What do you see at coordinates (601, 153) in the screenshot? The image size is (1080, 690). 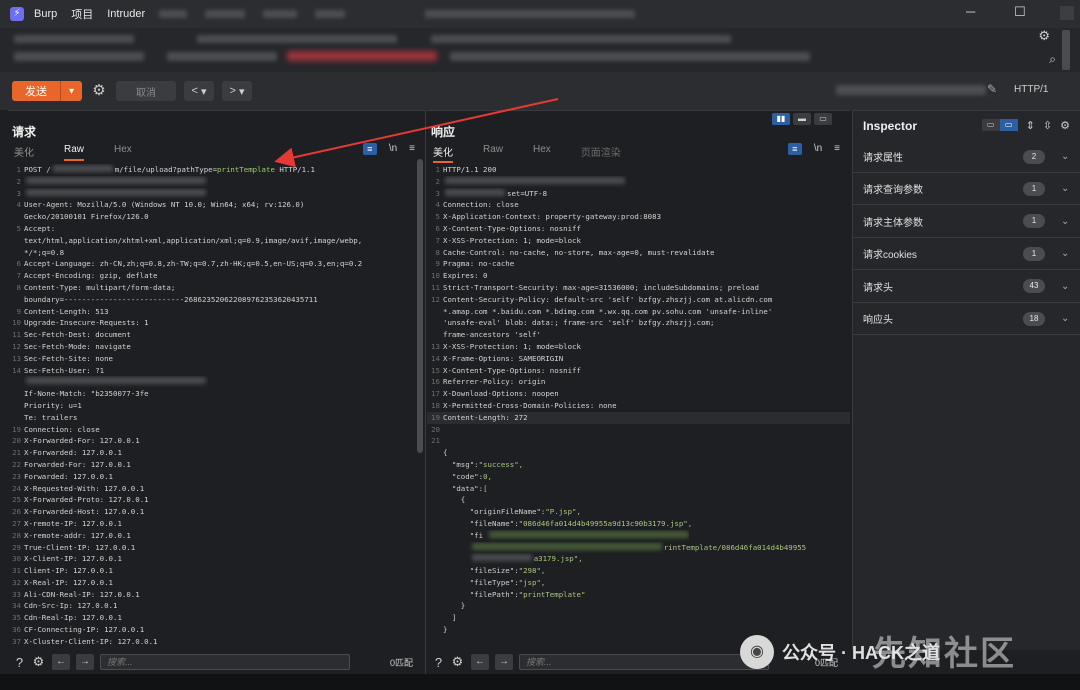 I see `tab-render: 页面渲染` at bounding box center [601, 153].